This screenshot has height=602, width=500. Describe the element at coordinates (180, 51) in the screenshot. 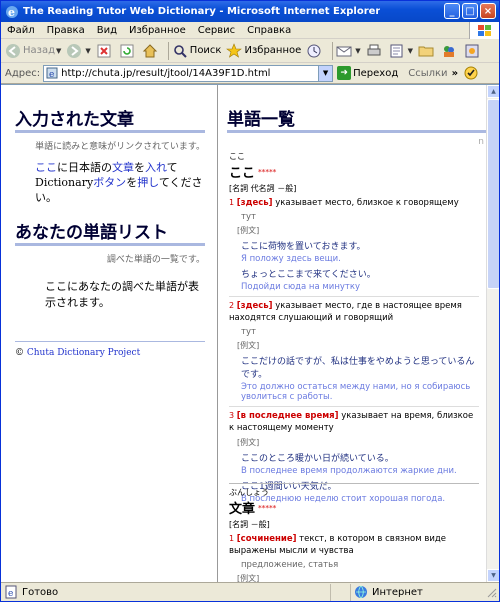

I see `search-icon` at that location.